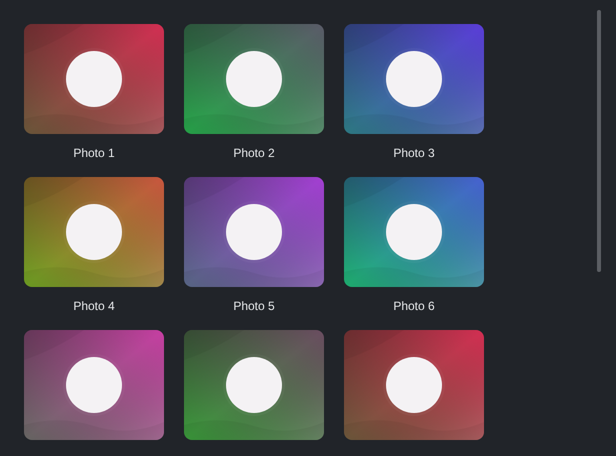  What do you see at coordinates (254, 153) in the screenshot?
I see `photo-caption: Photo 2` at bounding box center [254, 153].